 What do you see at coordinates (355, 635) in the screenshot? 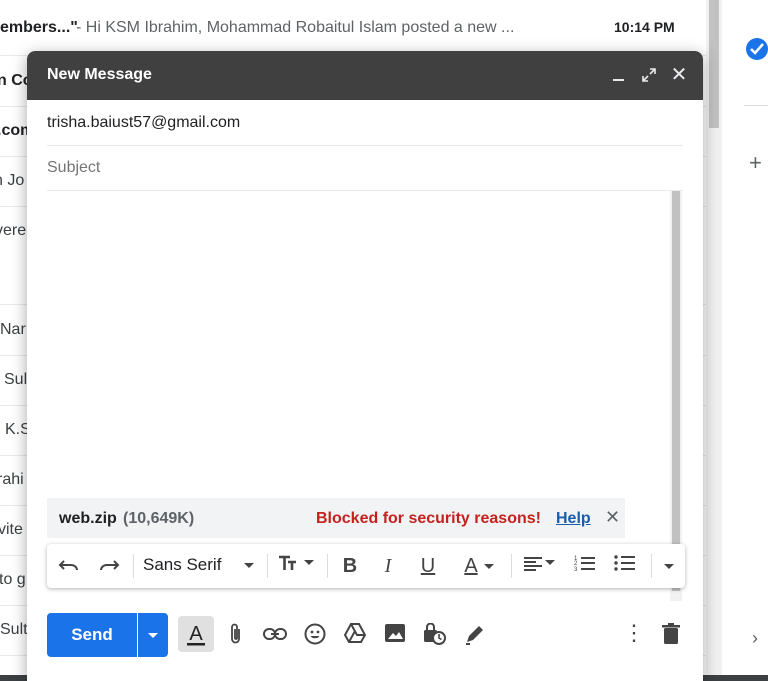
I see `drive-icon` at bounding box center [355, 635].